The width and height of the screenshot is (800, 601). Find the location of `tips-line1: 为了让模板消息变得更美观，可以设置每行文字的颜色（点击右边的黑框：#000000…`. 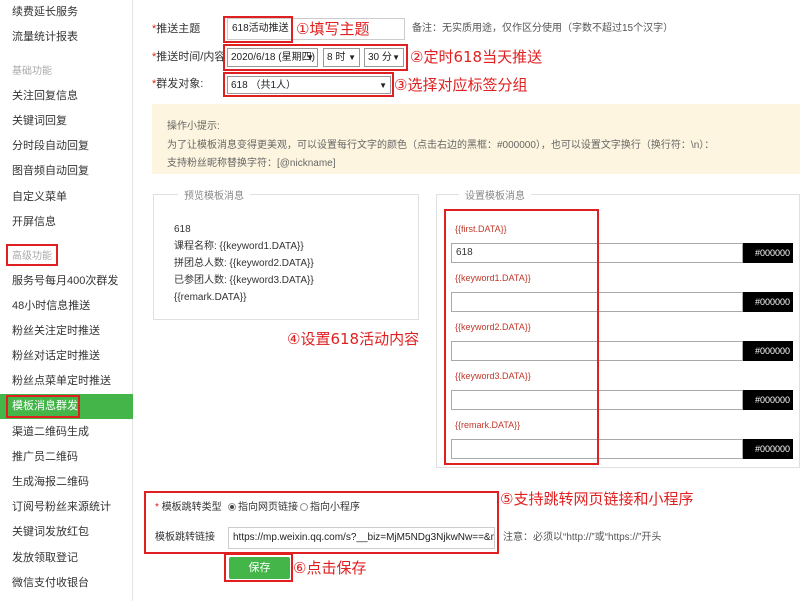

tips-line1: 为了让模板消息变得更美观，可以设置每行文字的颜色（点击右边的黑框：#000000… is located at coordinates (441, 145).